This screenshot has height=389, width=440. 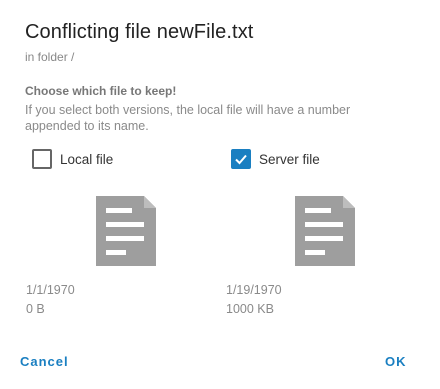 What do you see at coordinates (101, 91) in the screenshot?
I see `choose-prompt: Choose which file to keep!` at bounding box center [101, 91].